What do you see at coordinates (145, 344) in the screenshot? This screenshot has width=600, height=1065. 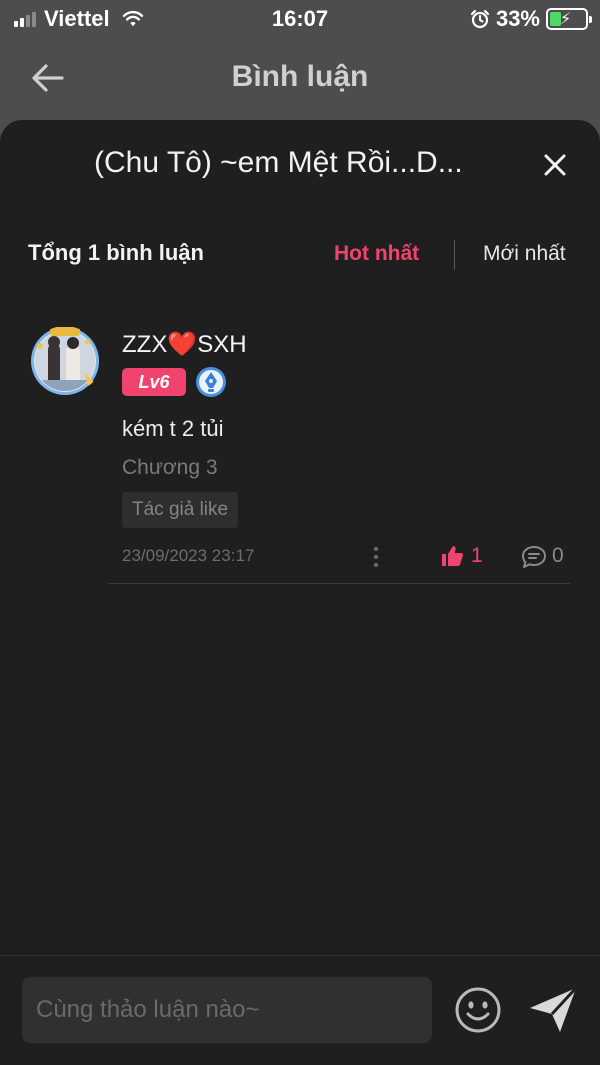 I see `username-prefix: ZZX` at bounding box center [145, 344].